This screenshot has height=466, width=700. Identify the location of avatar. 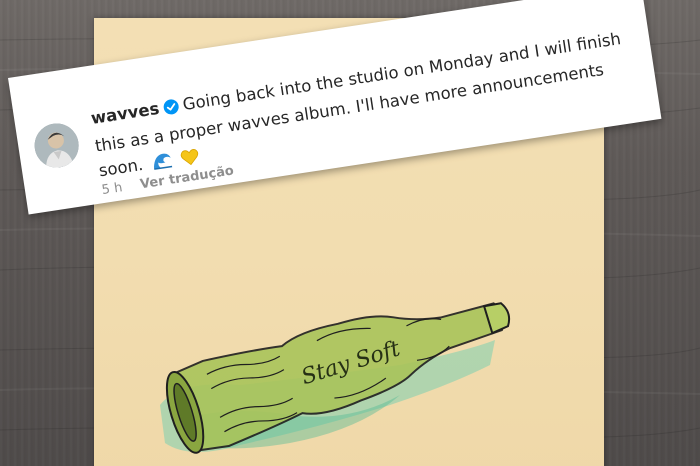
(56, 145).